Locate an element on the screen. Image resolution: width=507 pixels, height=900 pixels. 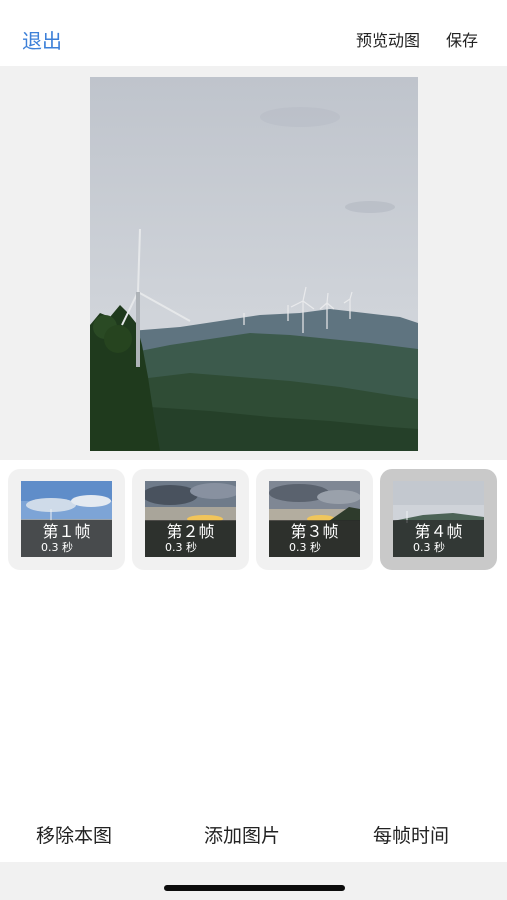
frame-label: 第２帧 0.3 秒 is located at coordinates (190, 538).